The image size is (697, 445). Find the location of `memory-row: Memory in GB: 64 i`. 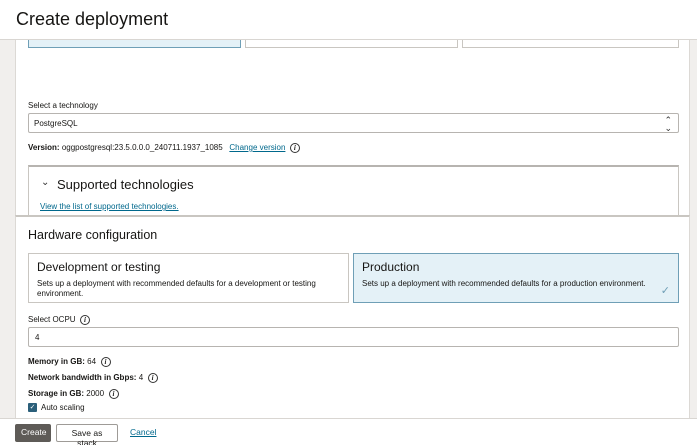

memory-row: Memory in GB: 64 i is located at coordinates (69, 362).